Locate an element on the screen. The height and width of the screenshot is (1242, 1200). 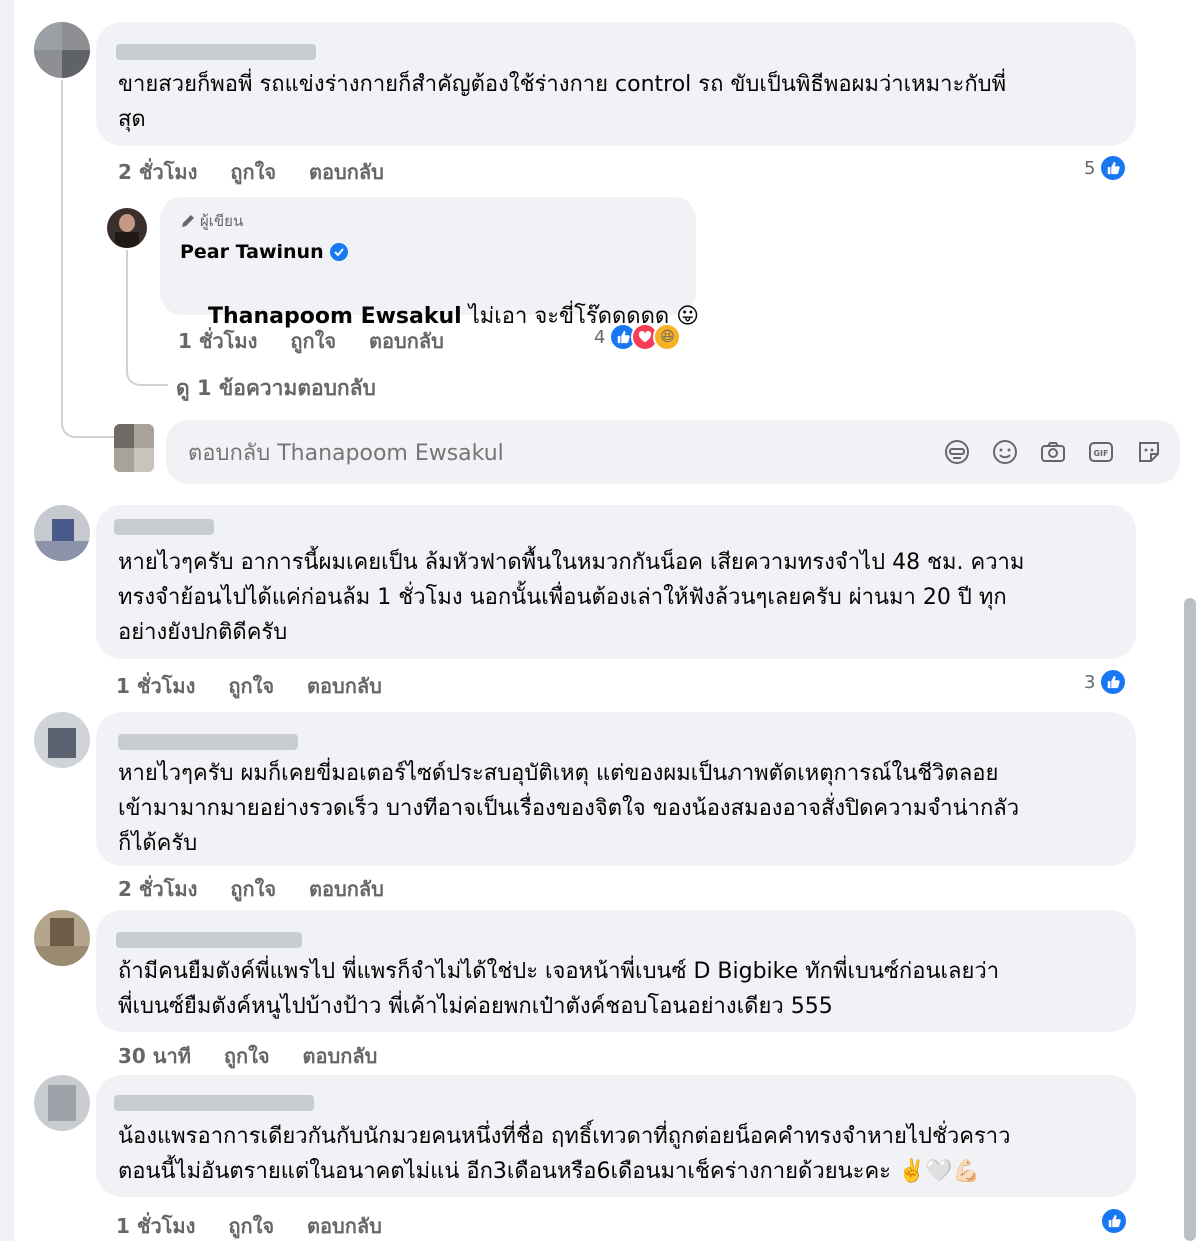
emoji-icon is located at coordinates (1005, 452).